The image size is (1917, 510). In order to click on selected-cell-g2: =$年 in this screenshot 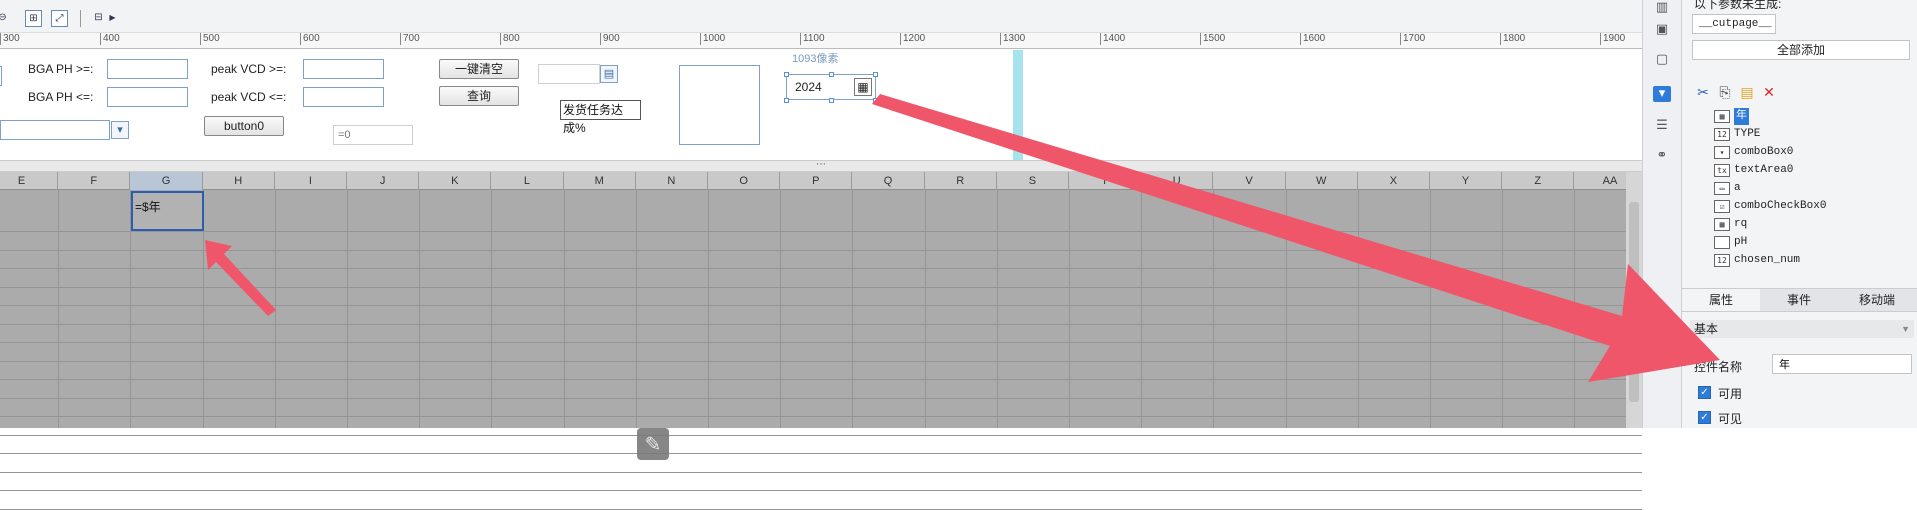, I will do `click(167, 211)`.